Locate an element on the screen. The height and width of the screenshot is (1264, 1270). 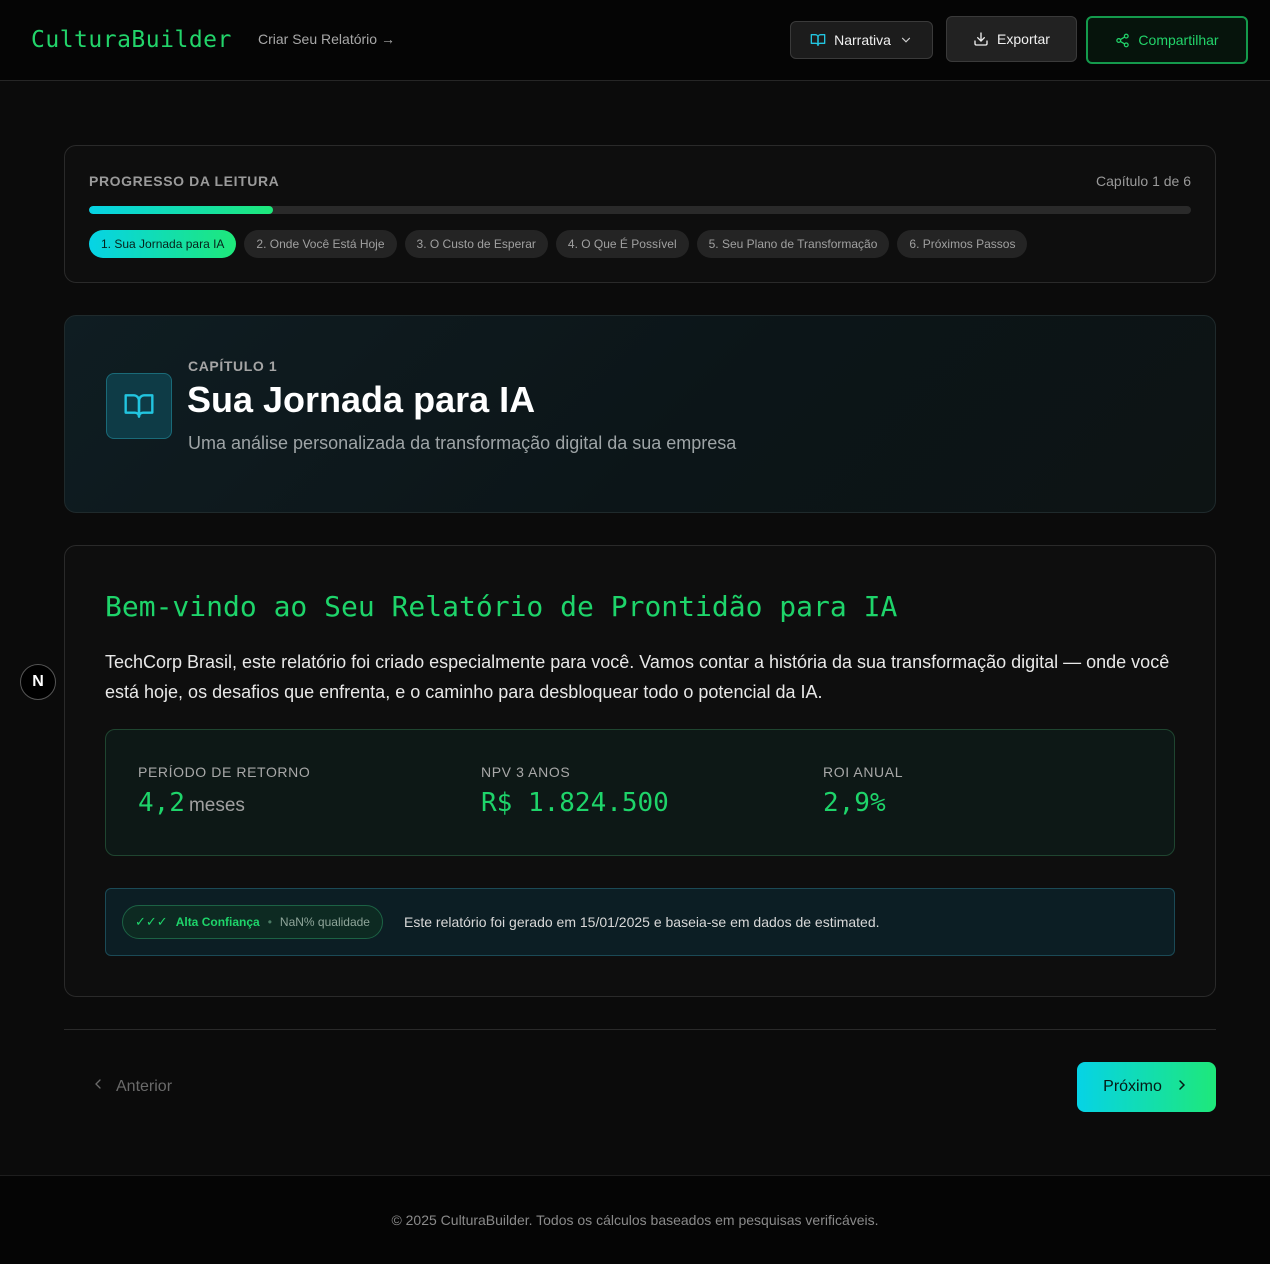
check-icon: ✓✓✓ is located at coordinates (151, 921).